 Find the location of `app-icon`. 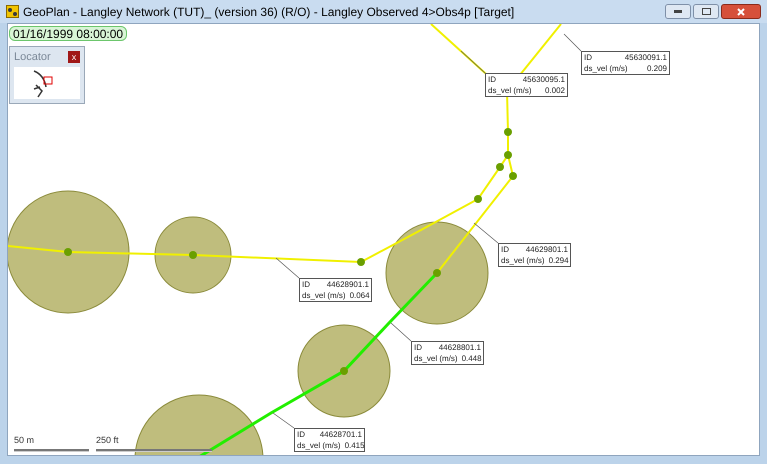

app-icon is located at coordinates (12, 11).